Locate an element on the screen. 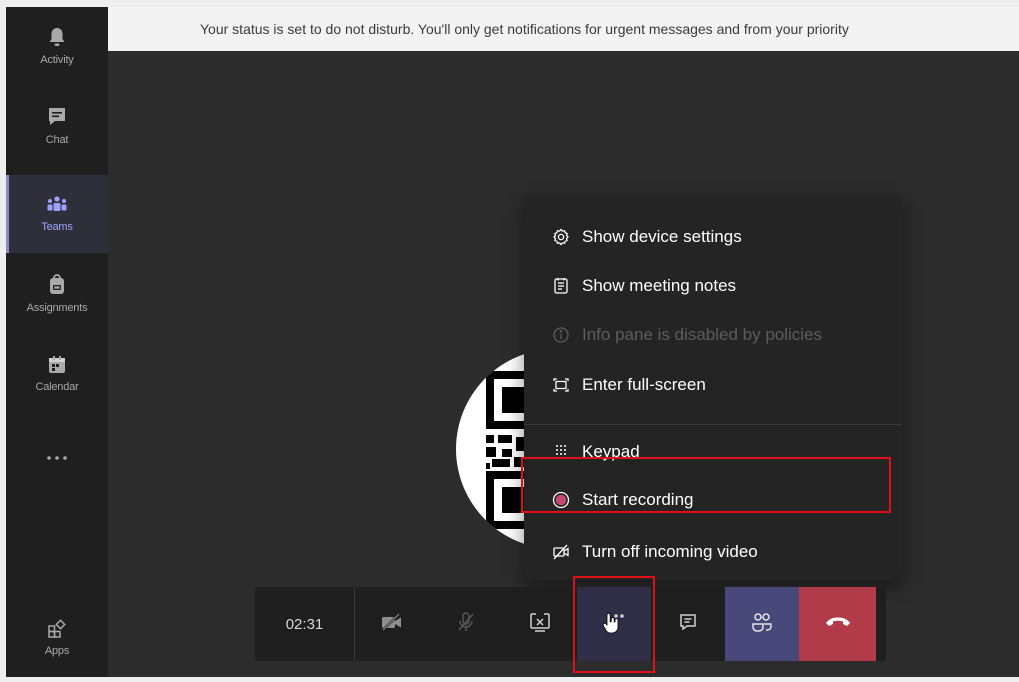  menu-item-label: Turn off incoming video is located at coordinates (670, 551).